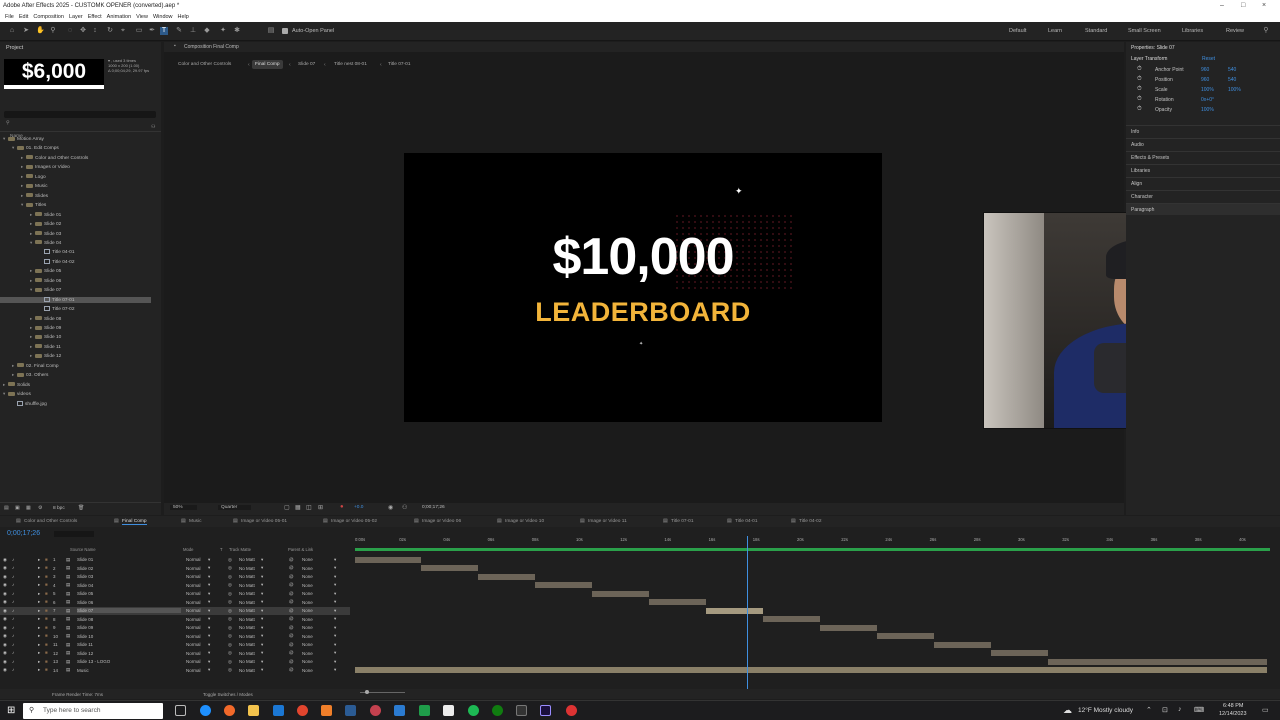 The width and height of the screenshot is (1280, 720). Describe the element at coordinates (812, 549) in the screenshot. I see `work-area-bar` at that location.